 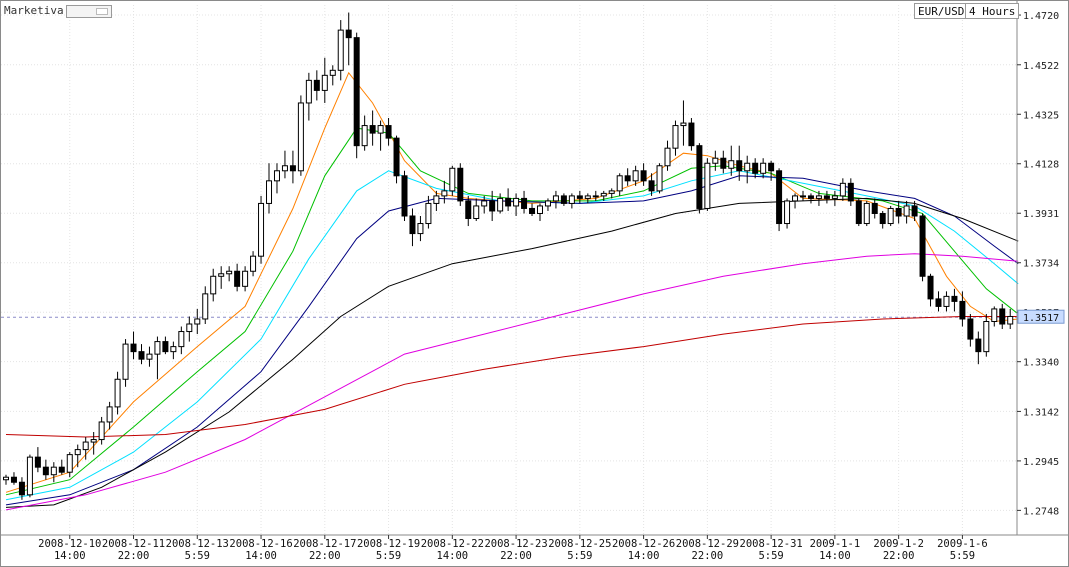 I want to click on x-tick-date: 2008-12-26, so click(x=643, y=544).